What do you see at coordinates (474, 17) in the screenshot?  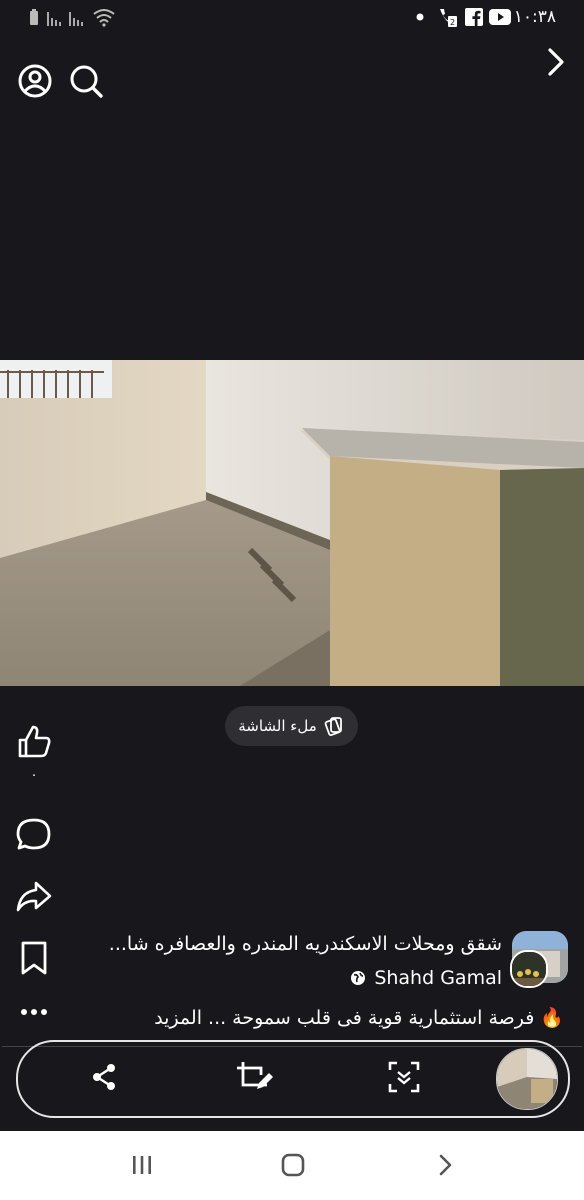 I see `facebook-icon` at bounding box center [474, 17].